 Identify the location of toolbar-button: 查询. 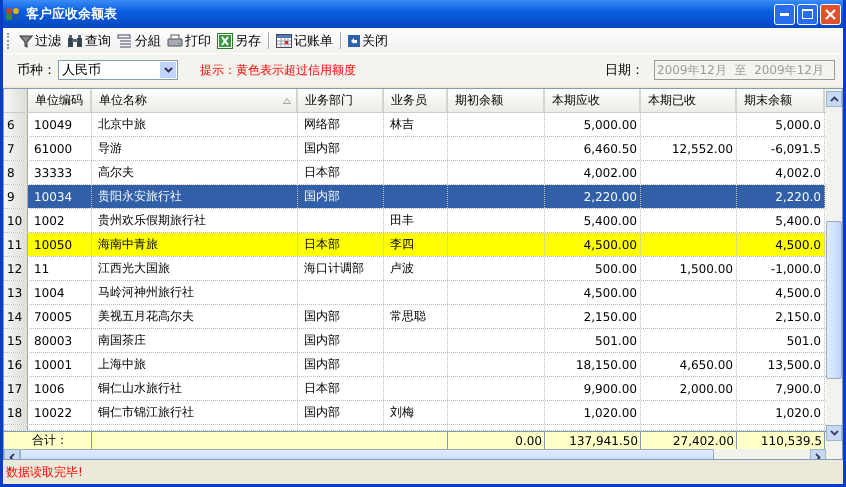
(89, 41).